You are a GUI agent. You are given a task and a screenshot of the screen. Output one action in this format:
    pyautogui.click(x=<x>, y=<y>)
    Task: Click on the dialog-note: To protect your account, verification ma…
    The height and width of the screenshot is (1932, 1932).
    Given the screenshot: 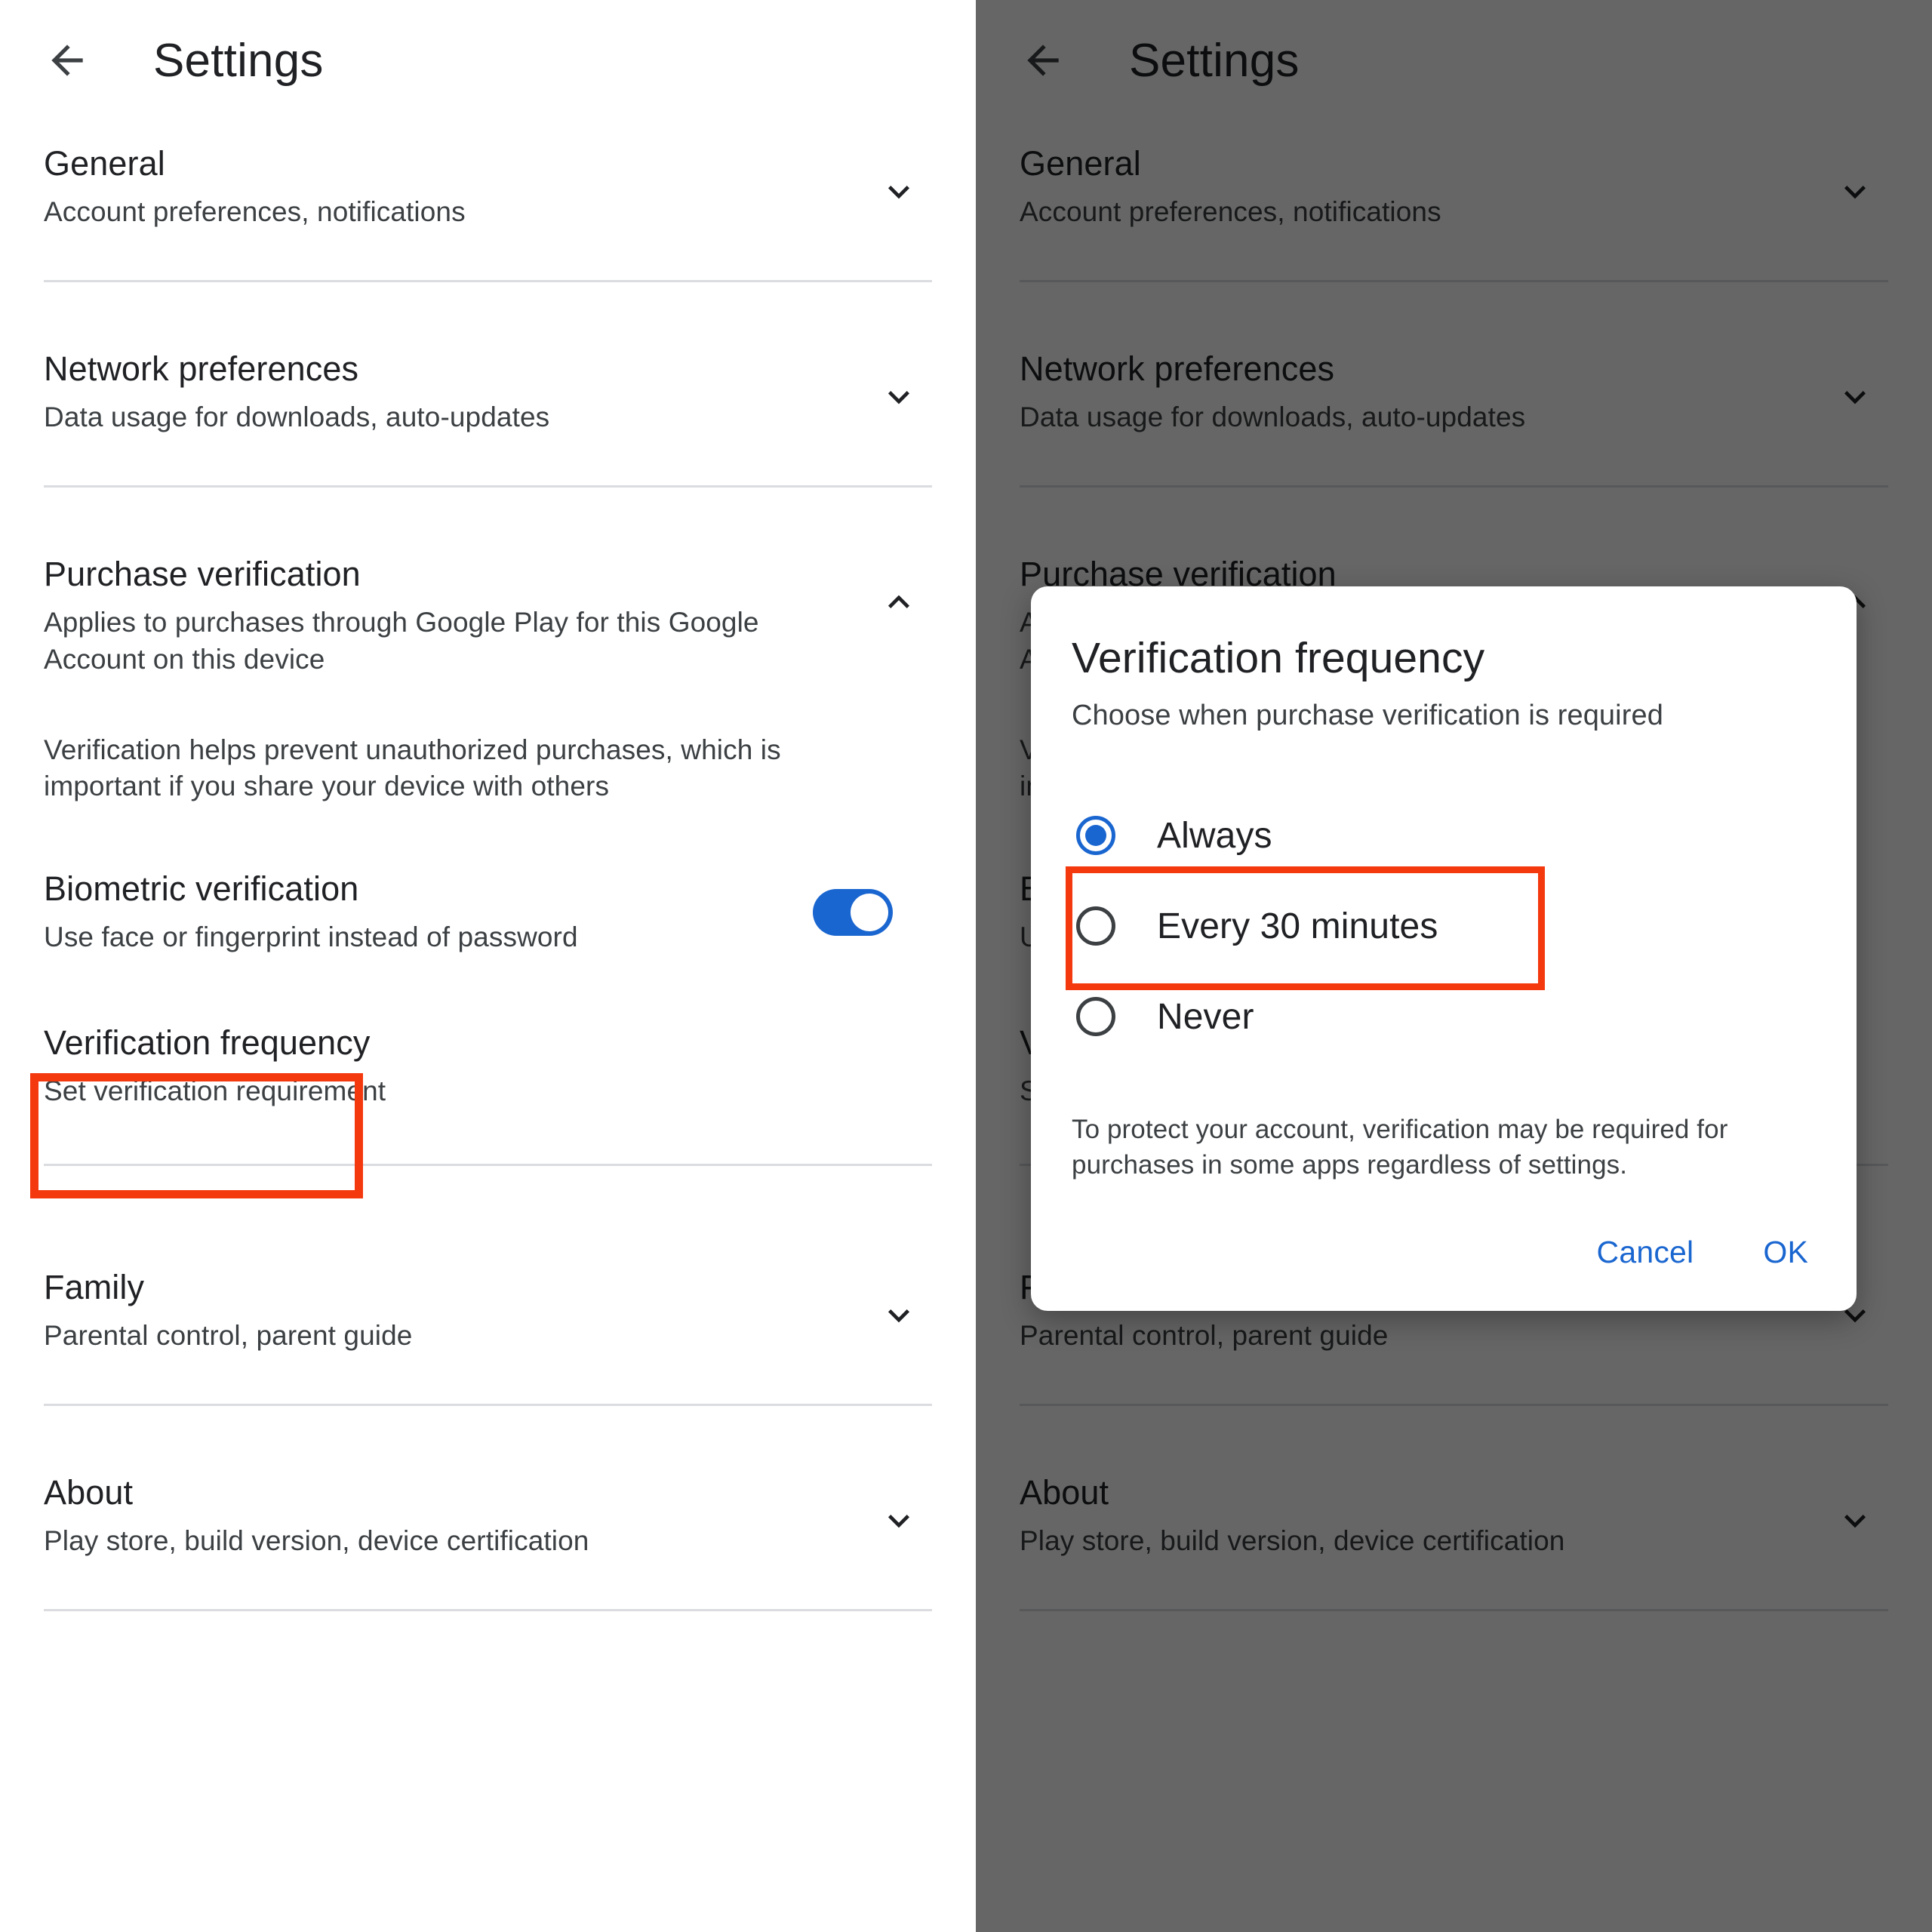 What is the action you would take?
    pyautogui.click(x=1400, y=1147)
    